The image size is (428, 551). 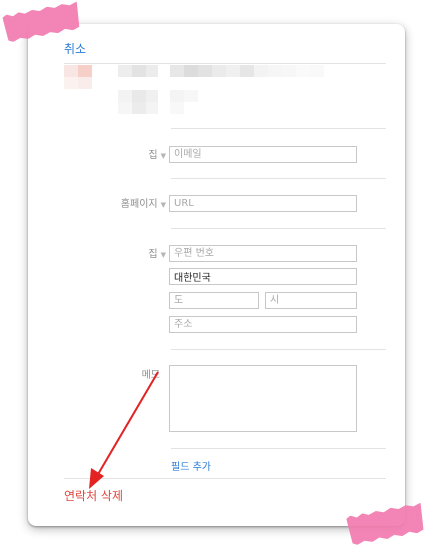 I want to click on postal-code-field, so click(x=263, y=253).